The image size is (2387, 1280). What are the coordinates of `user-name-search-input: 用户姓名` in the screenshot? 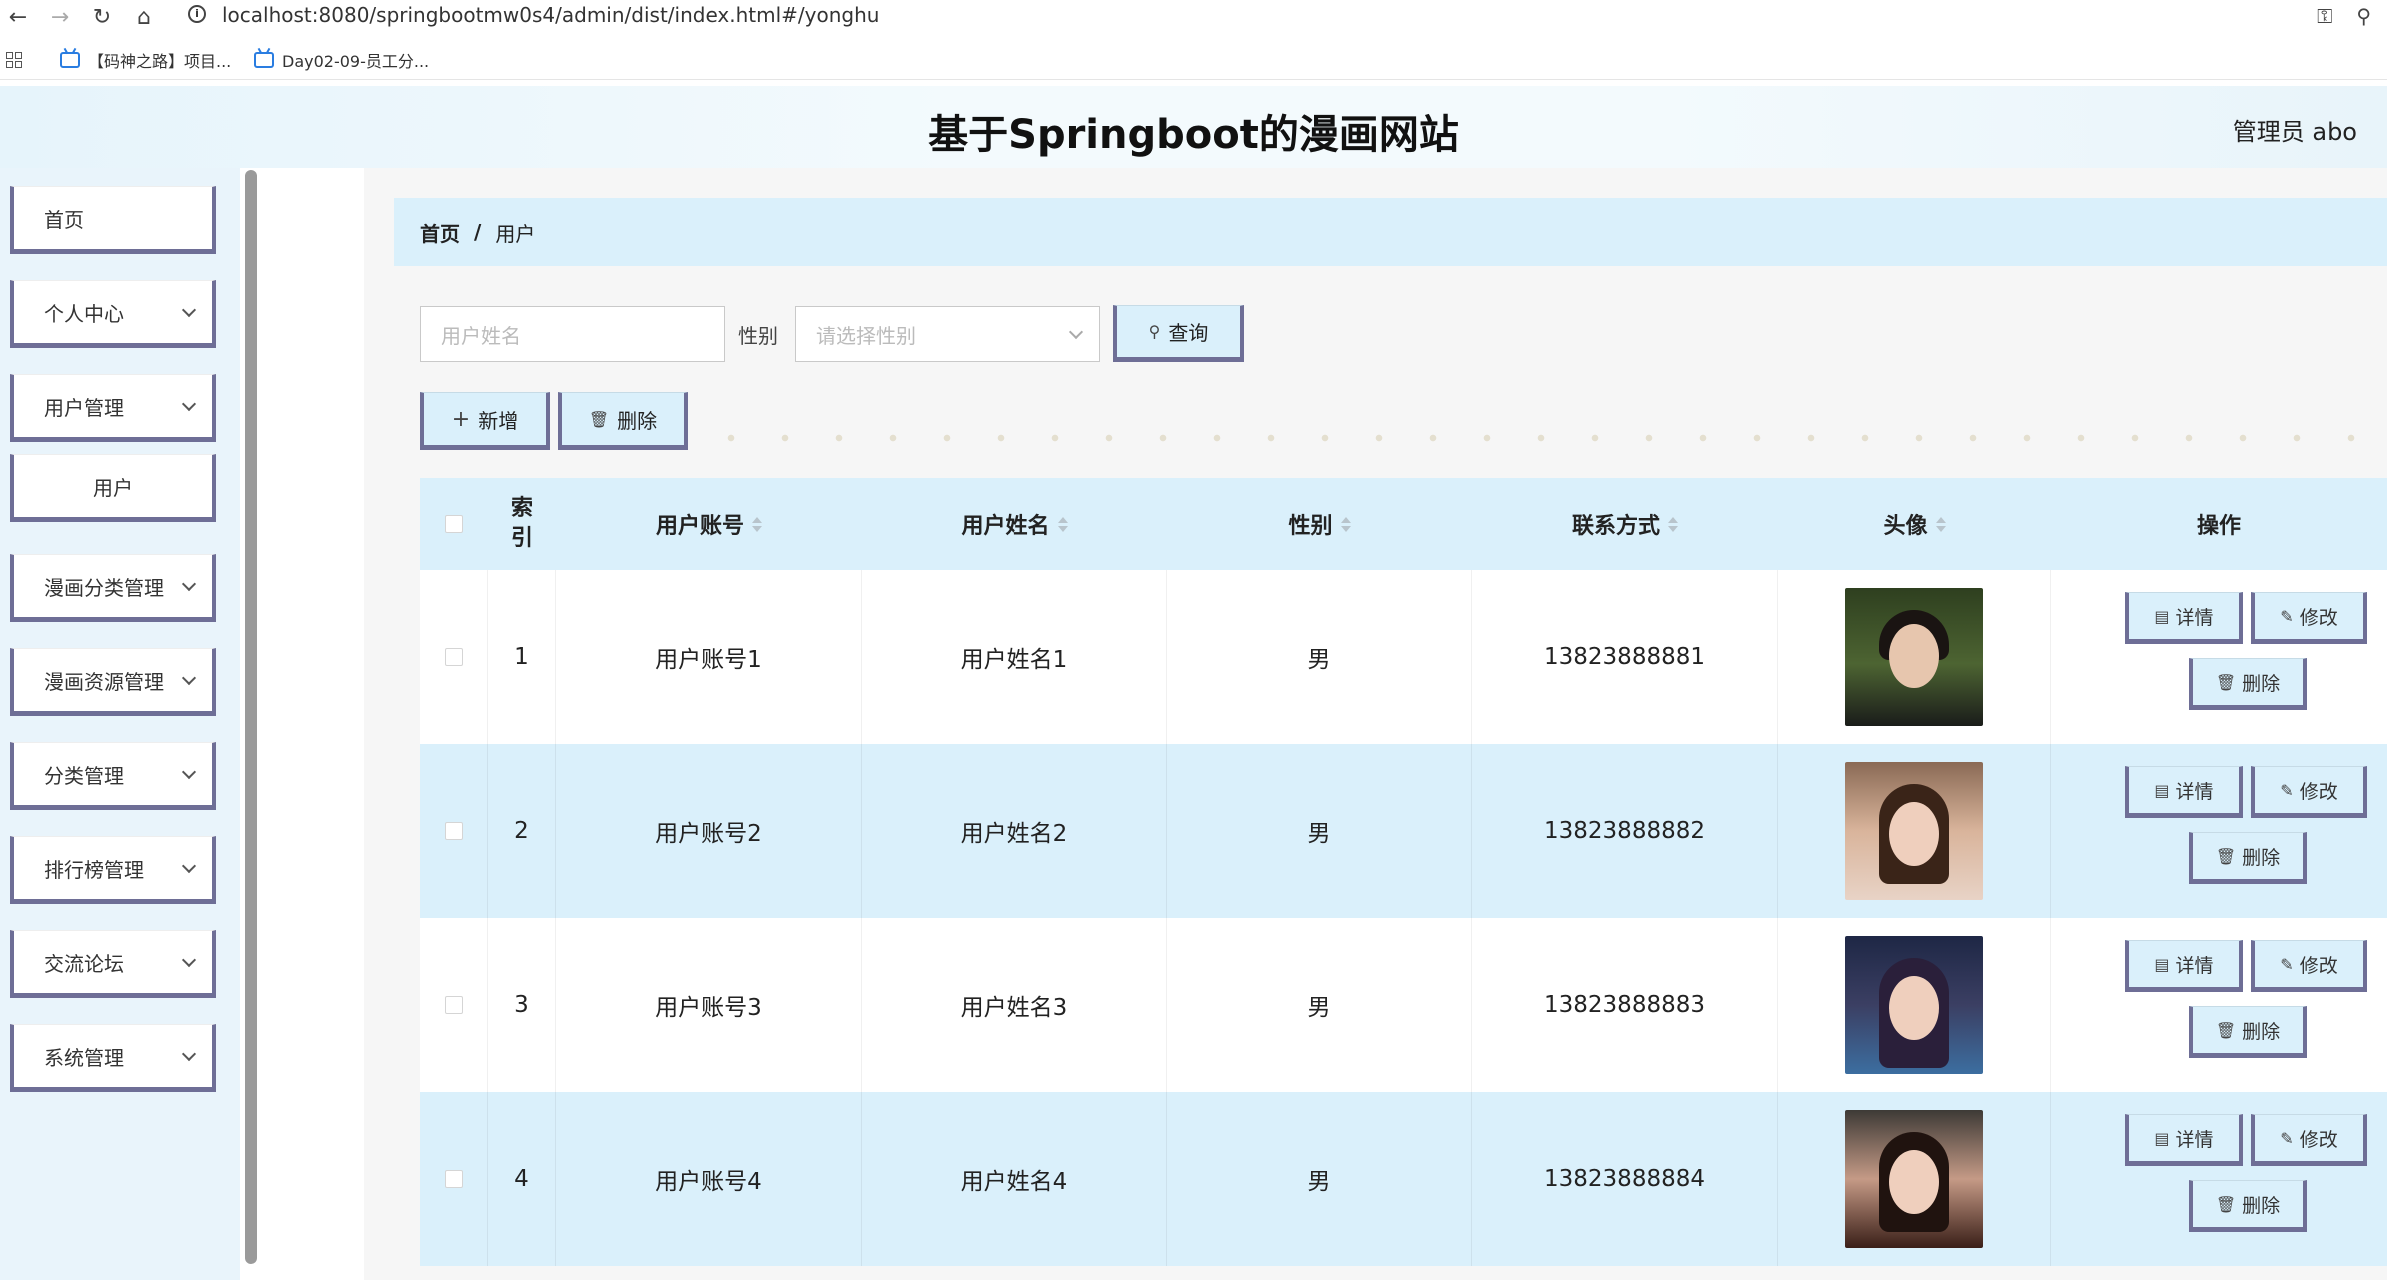 It's located at (572, 334).